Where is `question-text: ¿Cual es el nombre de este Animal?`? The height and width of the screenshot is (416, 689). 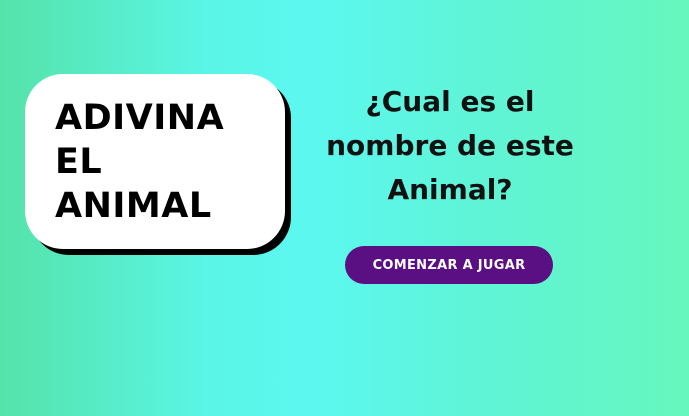 question-text: ¿Cual es el nombre de este Animal? is located at coordinates (450, 146).